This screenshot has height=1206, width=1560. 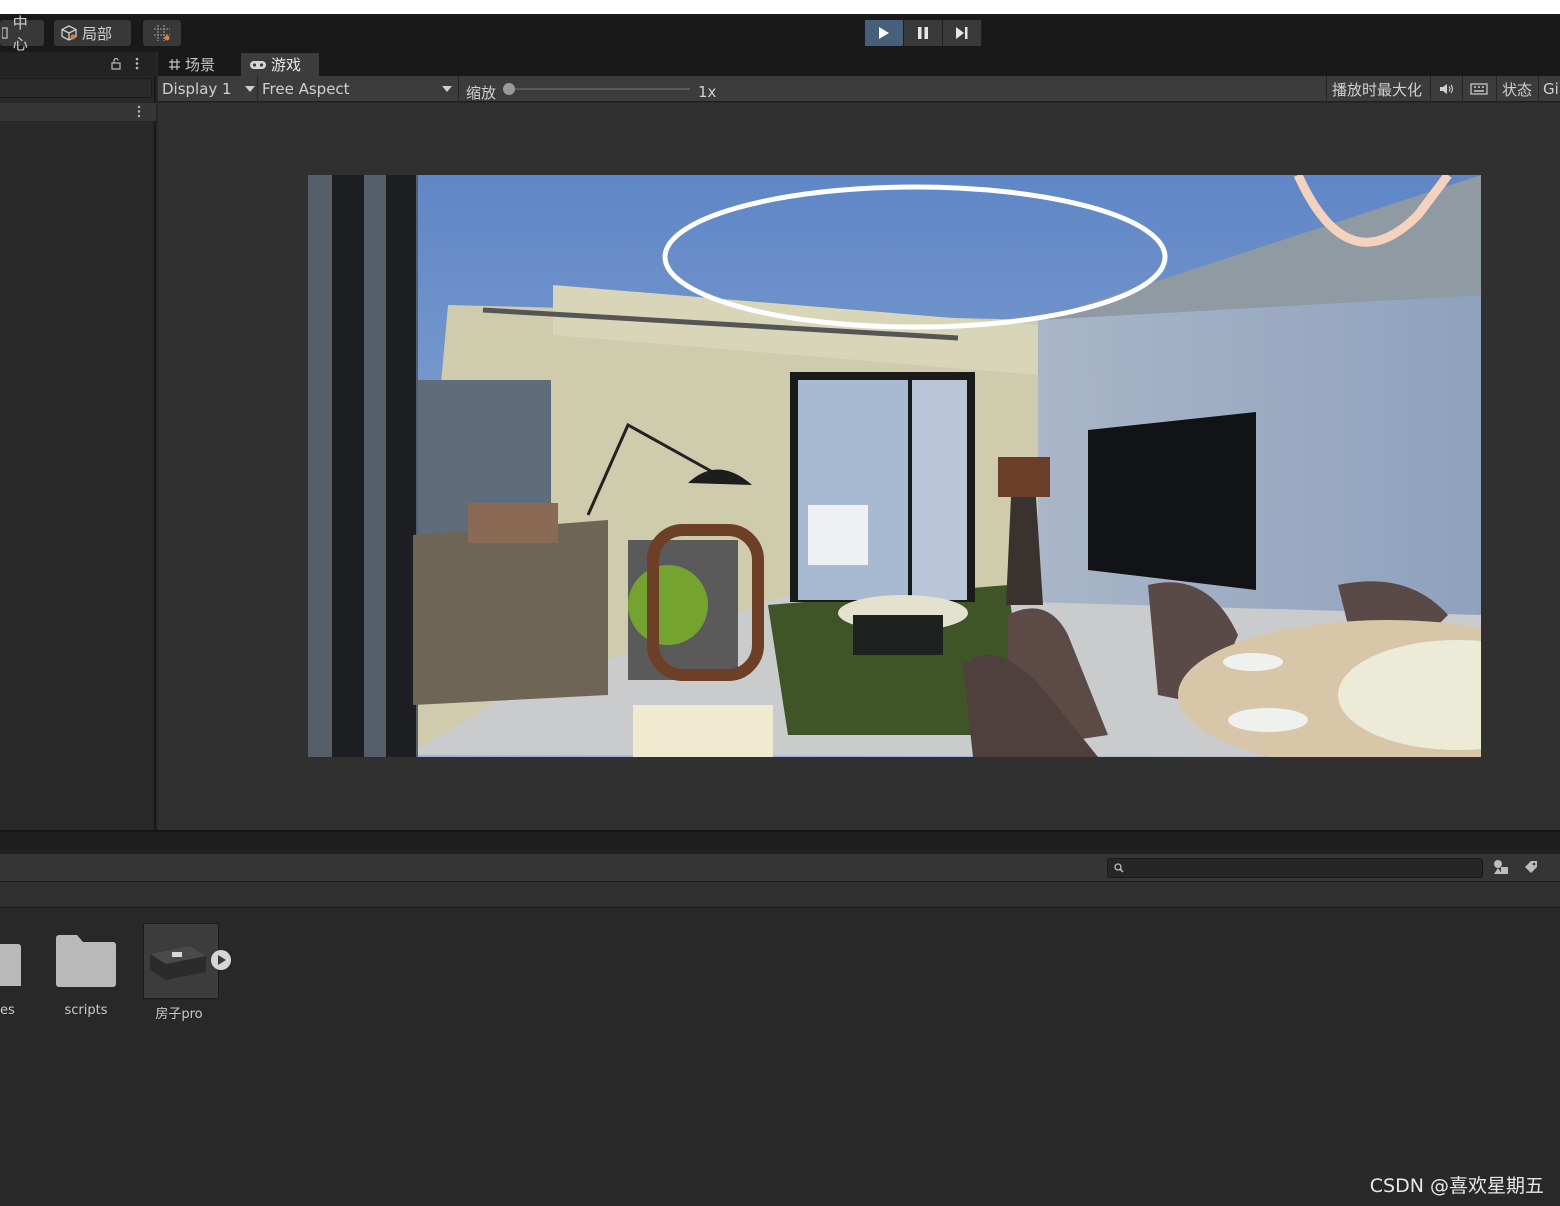 I want to click on tab-scene-label: 场景, so click(x=200, y=65).